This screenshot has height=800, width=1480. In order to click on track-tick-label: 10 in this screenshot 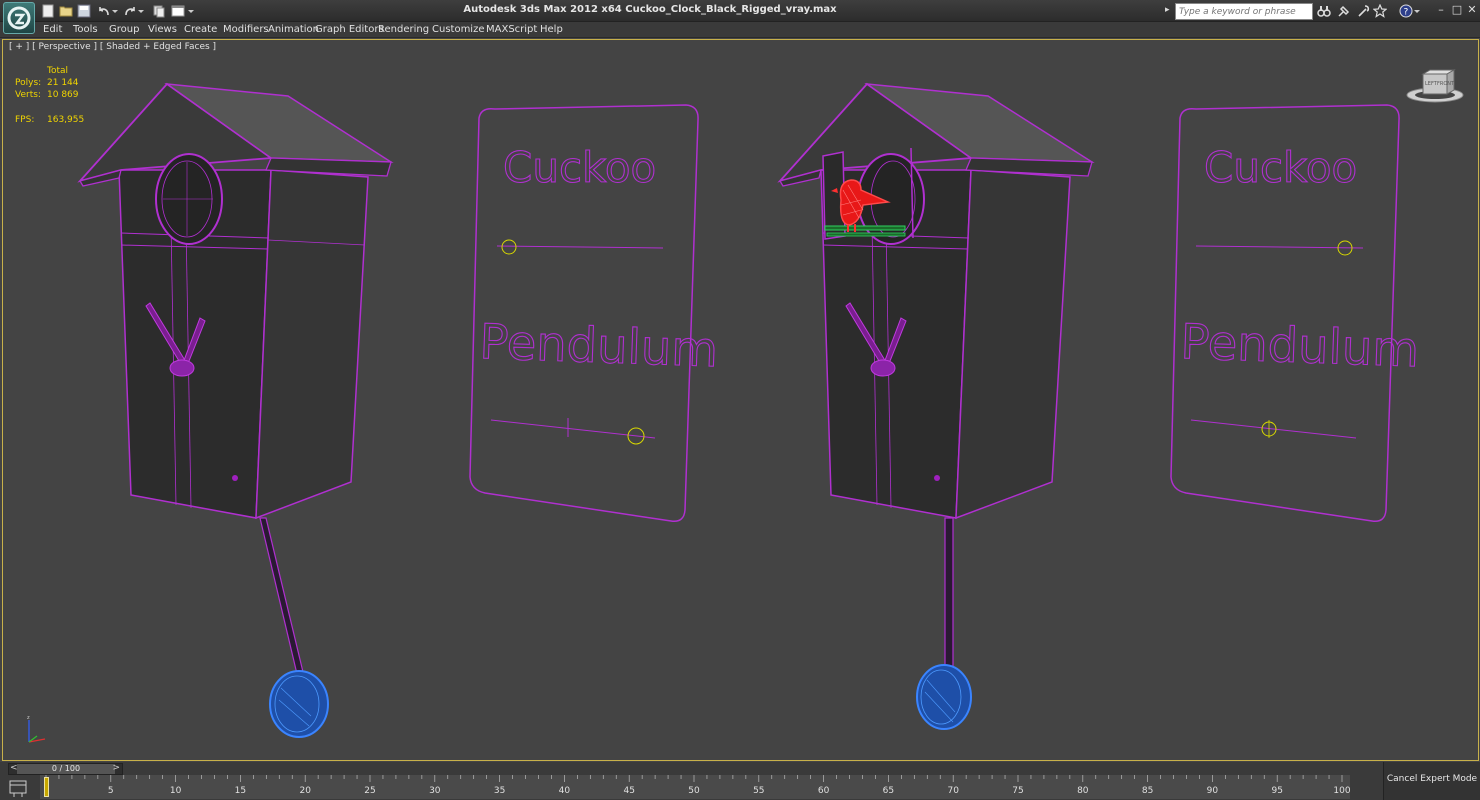, I will do `click(176, 791)`.